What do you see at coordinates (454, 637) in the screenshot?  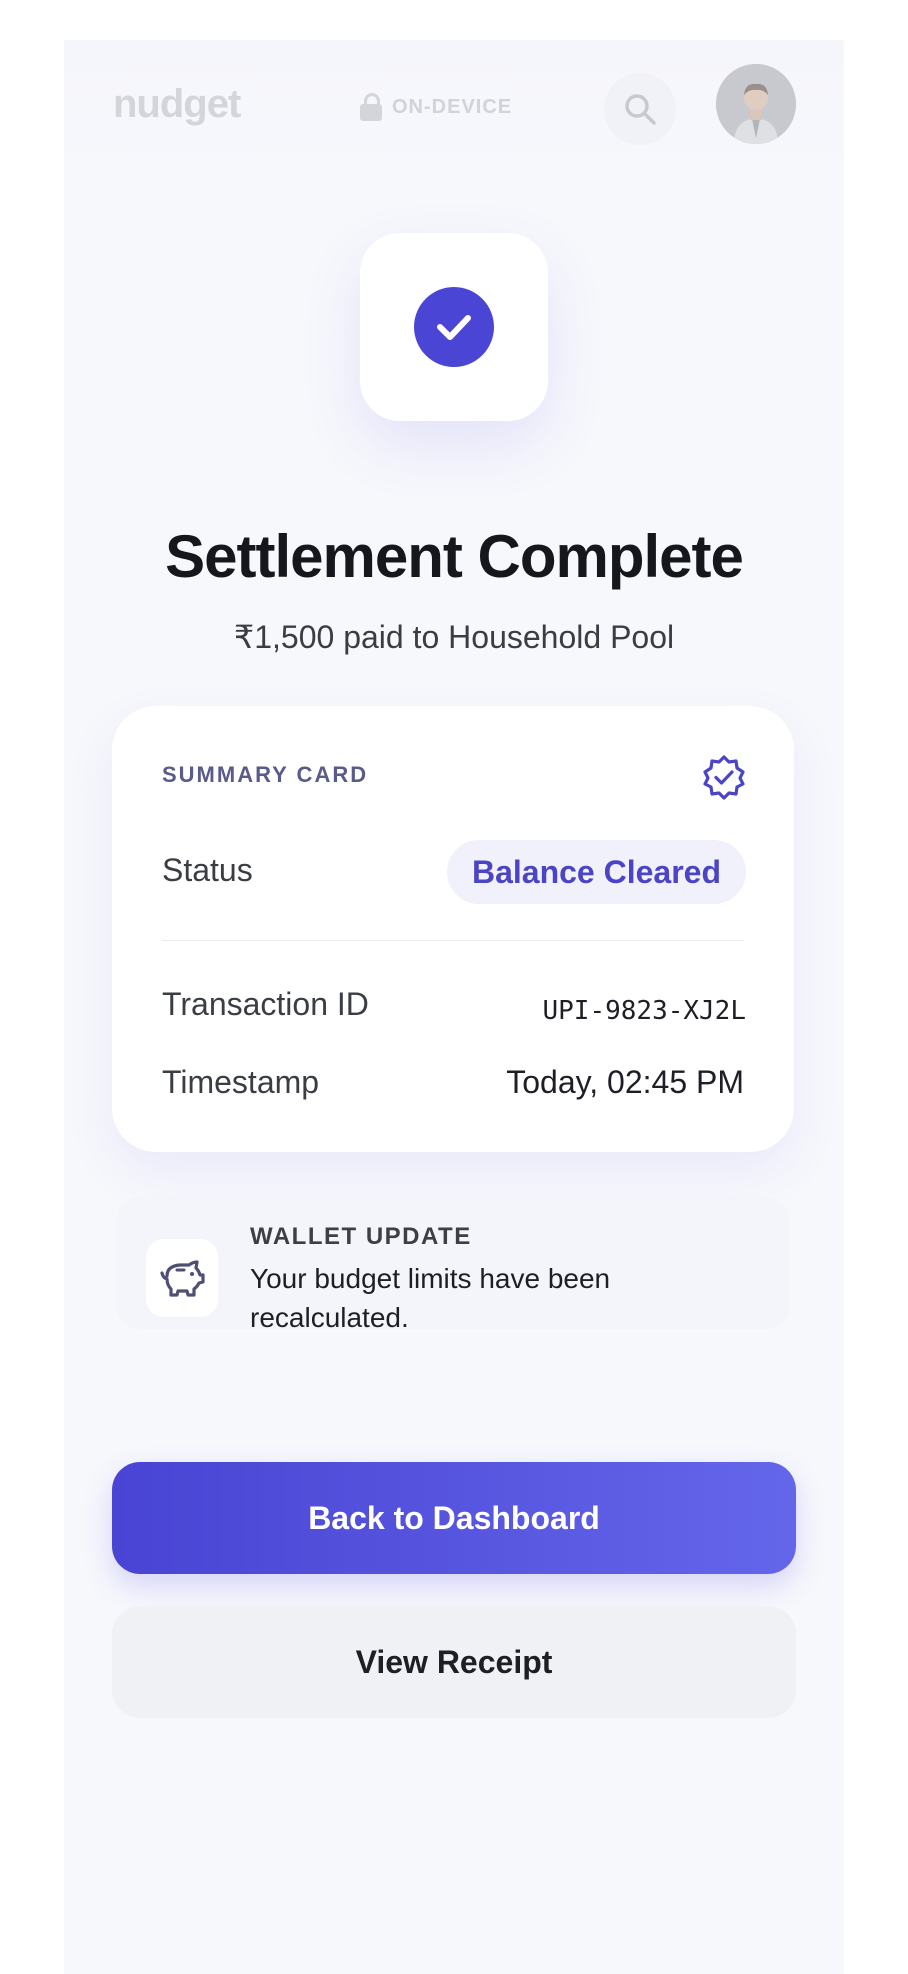 I see `payment-subtitle: ₹1,500 paid to Household Pool` at bounding box center [454, 637].